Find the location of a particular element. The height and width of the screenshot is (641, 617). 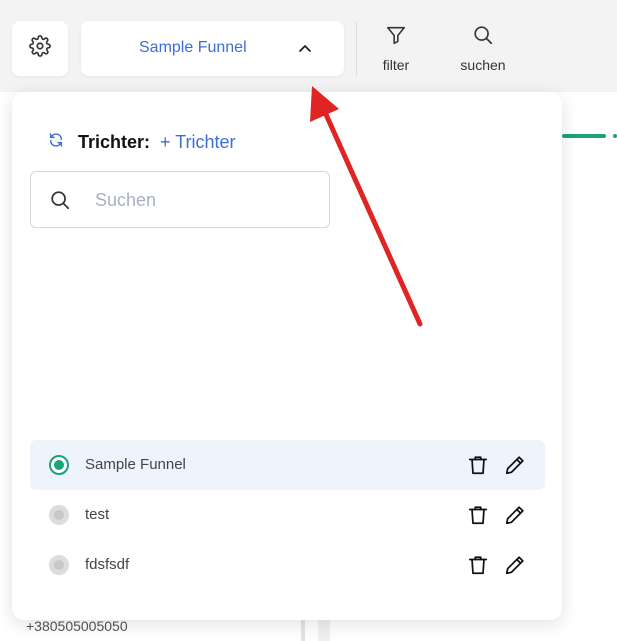

filter-label: filter is located at coordinates (396, 65).